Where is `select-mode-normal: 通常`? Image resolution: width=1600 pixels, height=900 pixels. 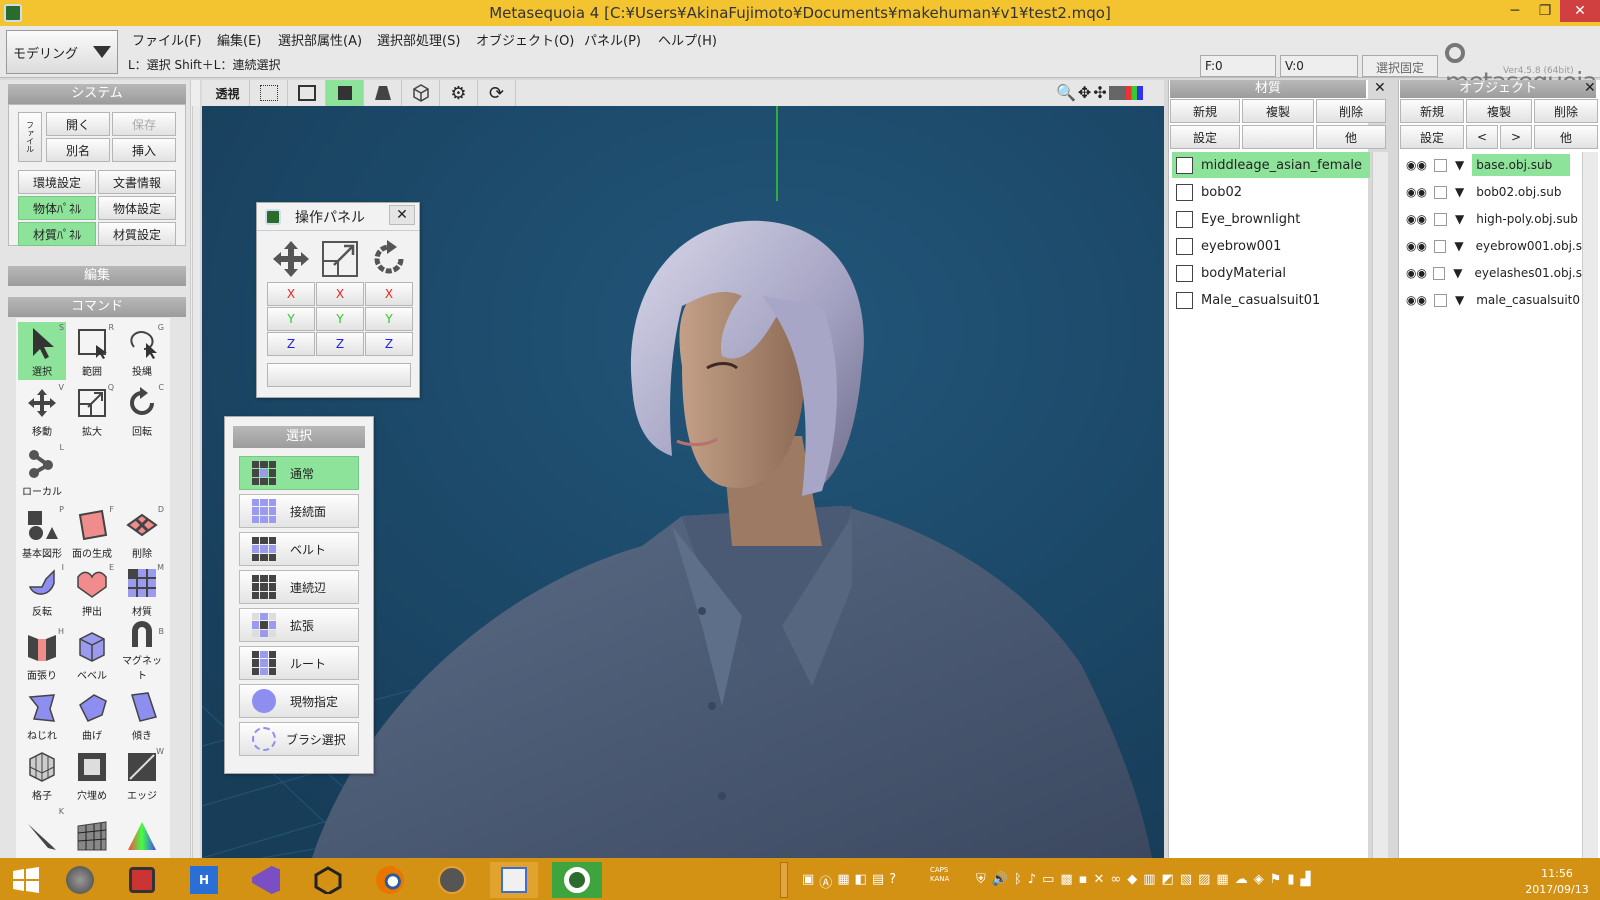
select-mode-normal: 通常 is located at coordinates (299, 473).